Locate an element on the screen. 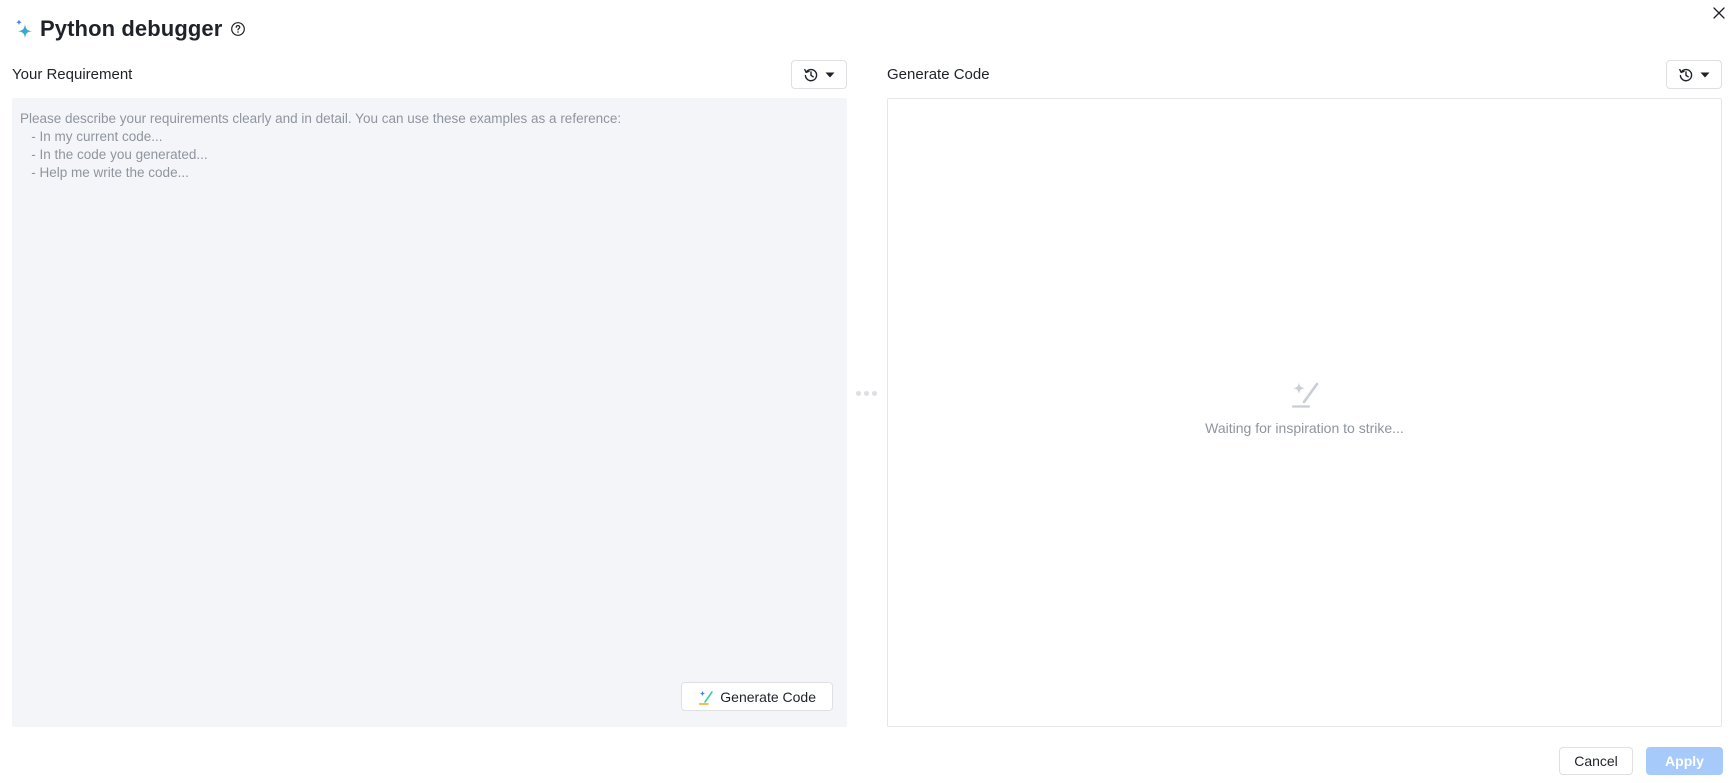 Image resolution: width=1736 pixels, height=783 pixels. generate-code-button: Generate Code is located at coordinates (757, 696).